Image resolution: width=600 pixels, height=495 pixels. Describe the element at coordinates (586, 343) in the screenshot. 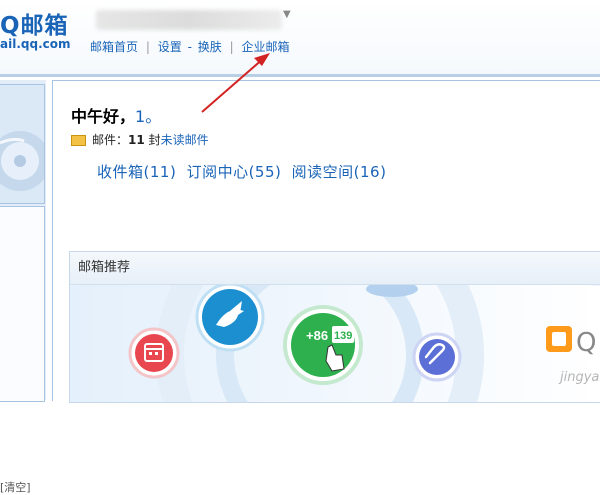

I see `qq-logo-text: Q` at that location.